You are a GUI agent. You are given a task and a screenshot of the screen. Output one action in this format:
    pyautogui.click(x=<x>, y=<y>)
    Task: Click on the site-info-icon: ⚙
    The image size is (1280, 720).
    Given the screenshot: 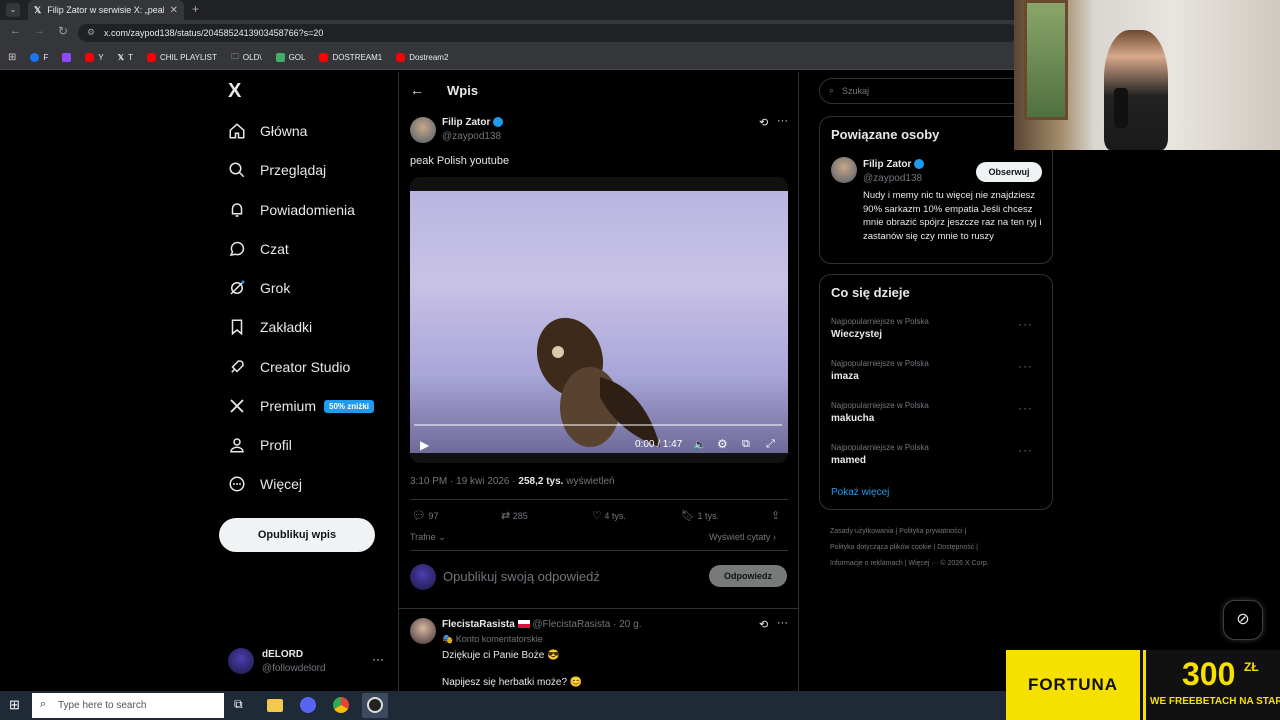 What is the action you would take?
    pyautogui.click(x=91, y=32)
    